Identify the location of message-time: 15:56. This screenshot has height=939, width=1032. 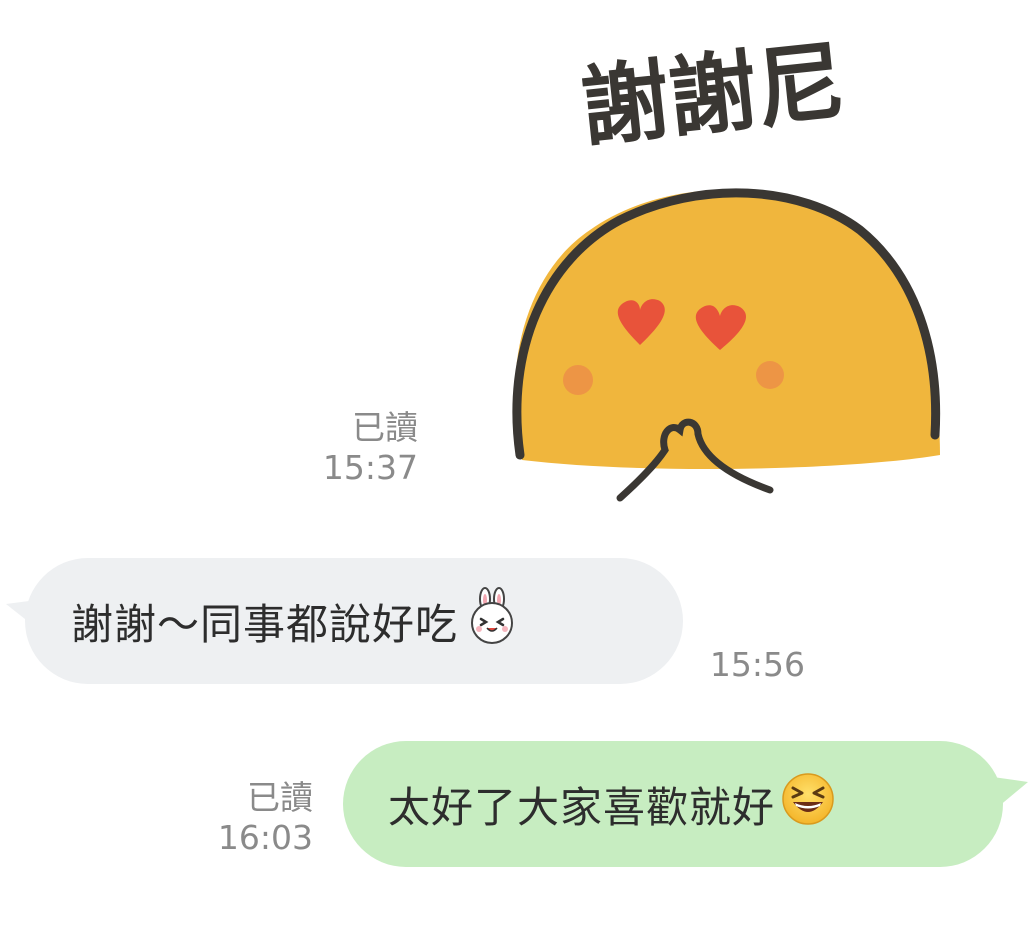
(757, 664).